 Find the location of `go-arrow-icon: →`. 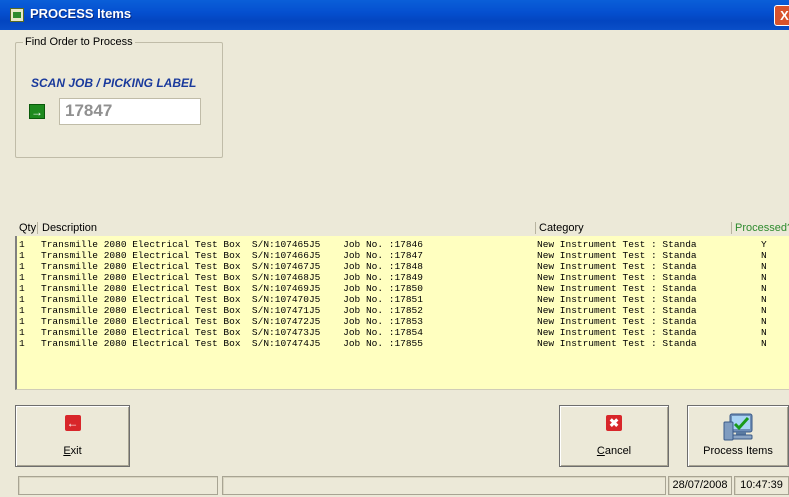

go-arrow-icon: → is located at coordinates (37, 111).